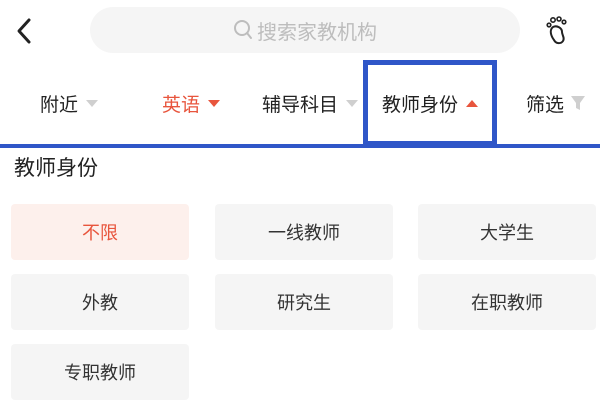  I want to click on option-label: 大学生, so click(507, 233).